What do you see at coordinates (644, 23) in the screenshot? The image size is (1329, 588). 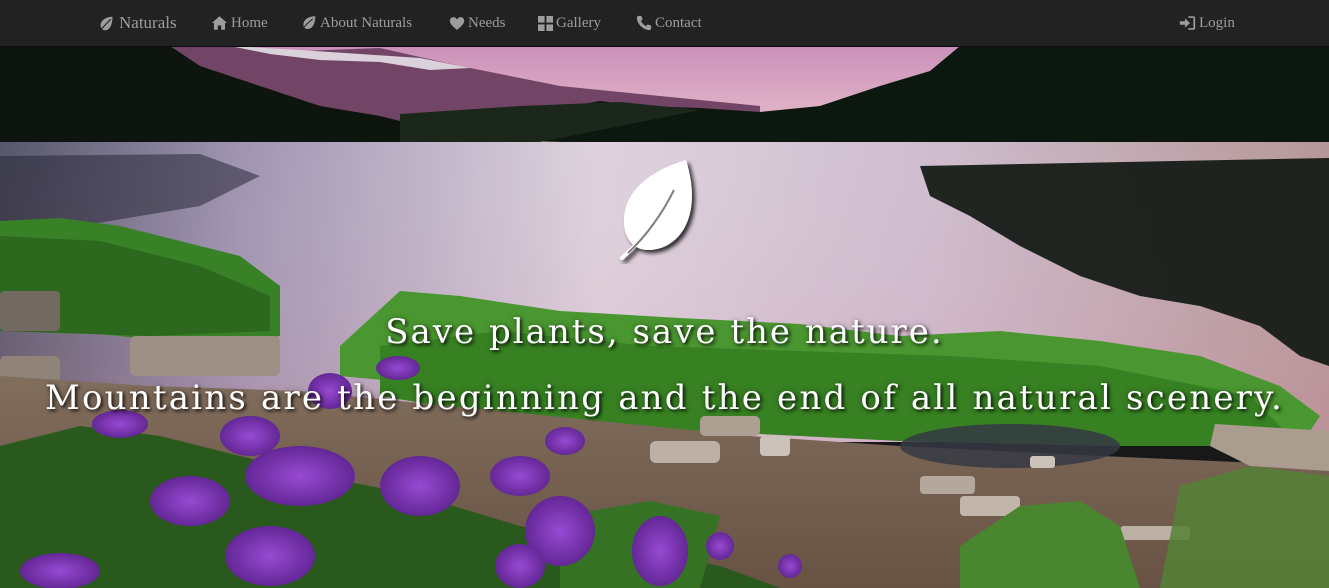 I see `phone-icon` at bounding box center [644, 23].